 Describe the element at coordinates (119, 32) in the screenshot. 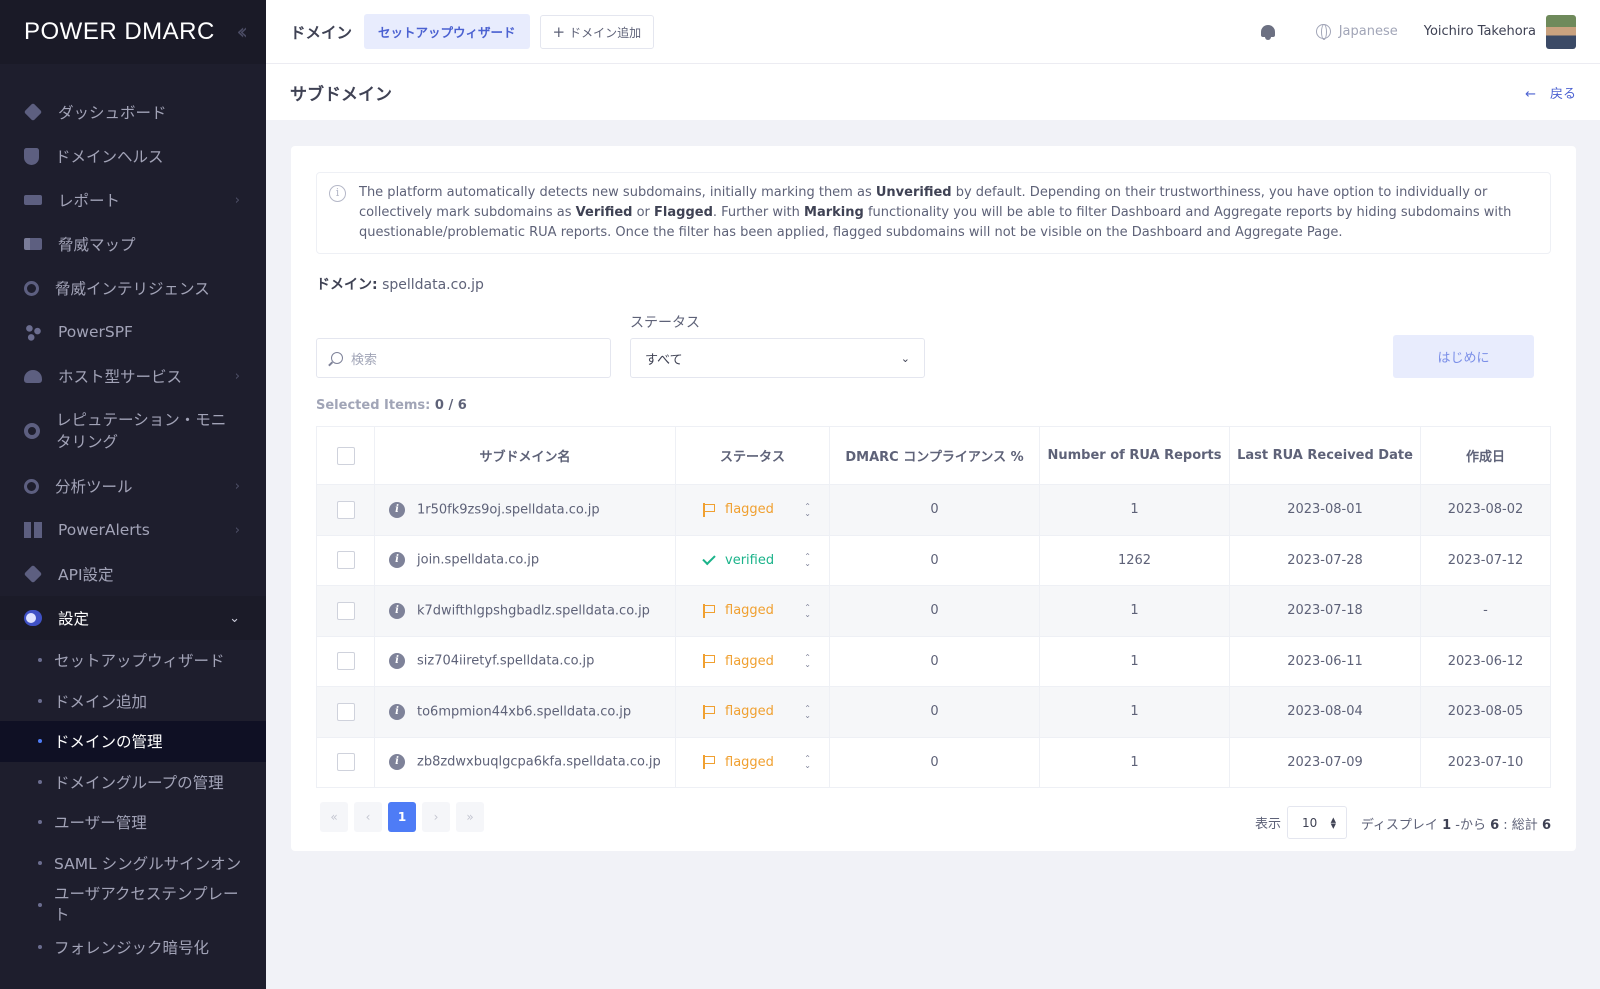

I see `powerdmarc-logo: POWER DMARC` at that location.